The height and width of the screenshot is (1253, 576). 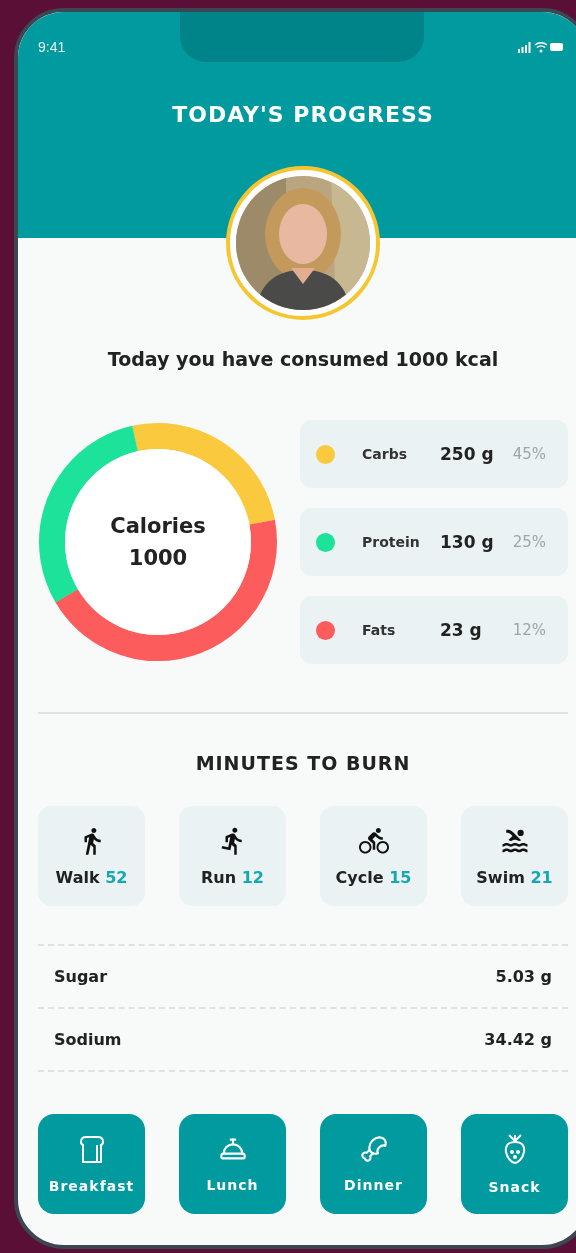 I want to click on nutrient-value: 34.42 g, so click(x=518, y=1039).